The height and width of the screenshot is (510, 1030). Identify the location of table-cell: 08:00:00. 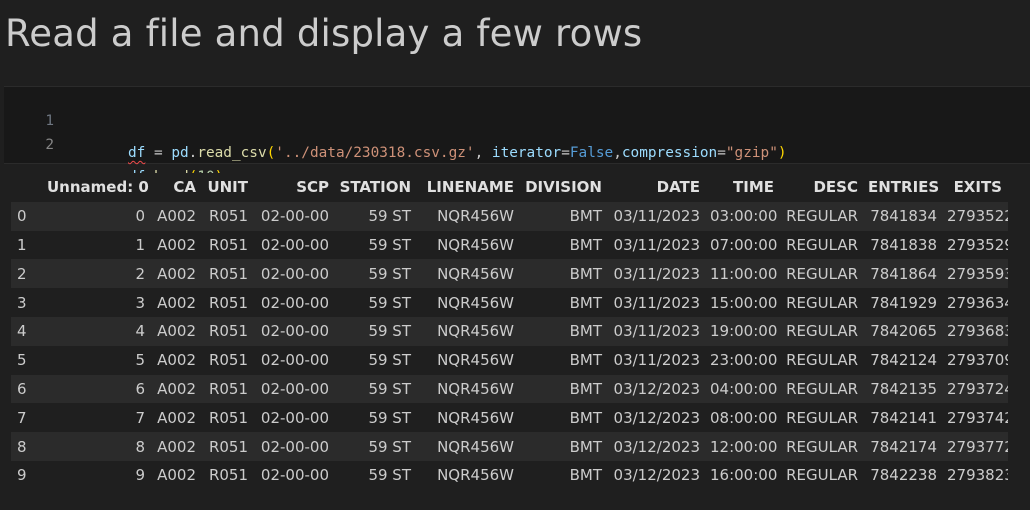
(744, 417).